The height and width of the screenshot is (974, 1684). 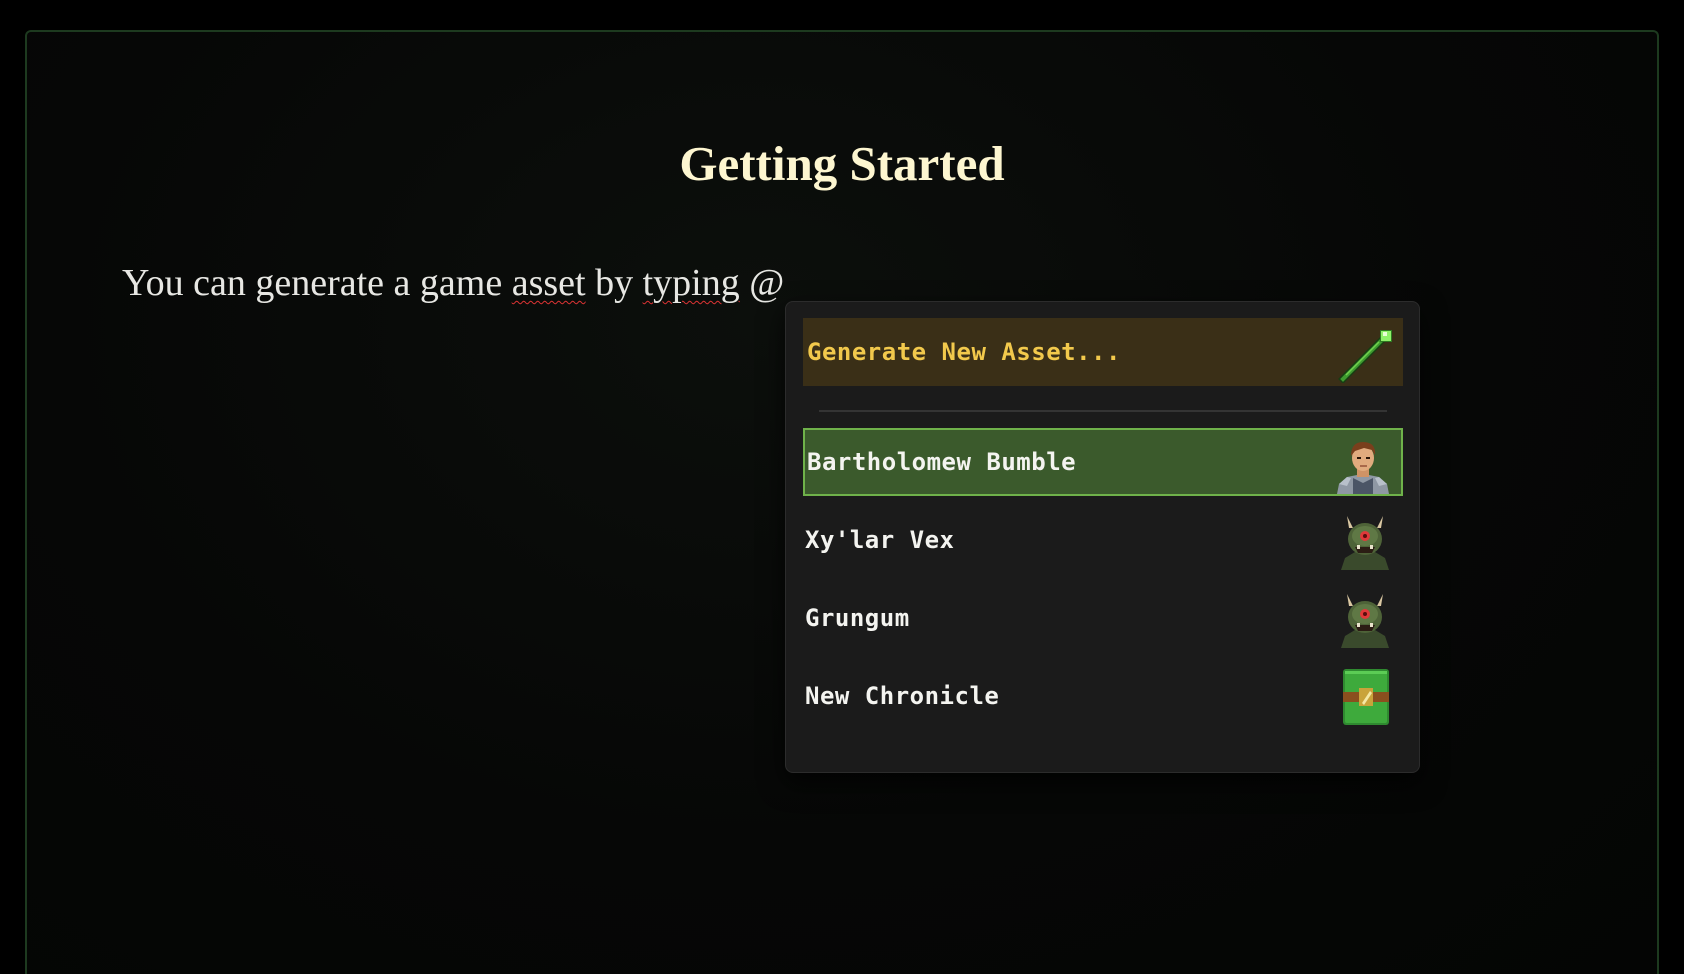 What do you see at coordinates (1103, 618) in the screenshot?
I see `asset-item-grungum: Grungum` at bounding box center [1103, 618].